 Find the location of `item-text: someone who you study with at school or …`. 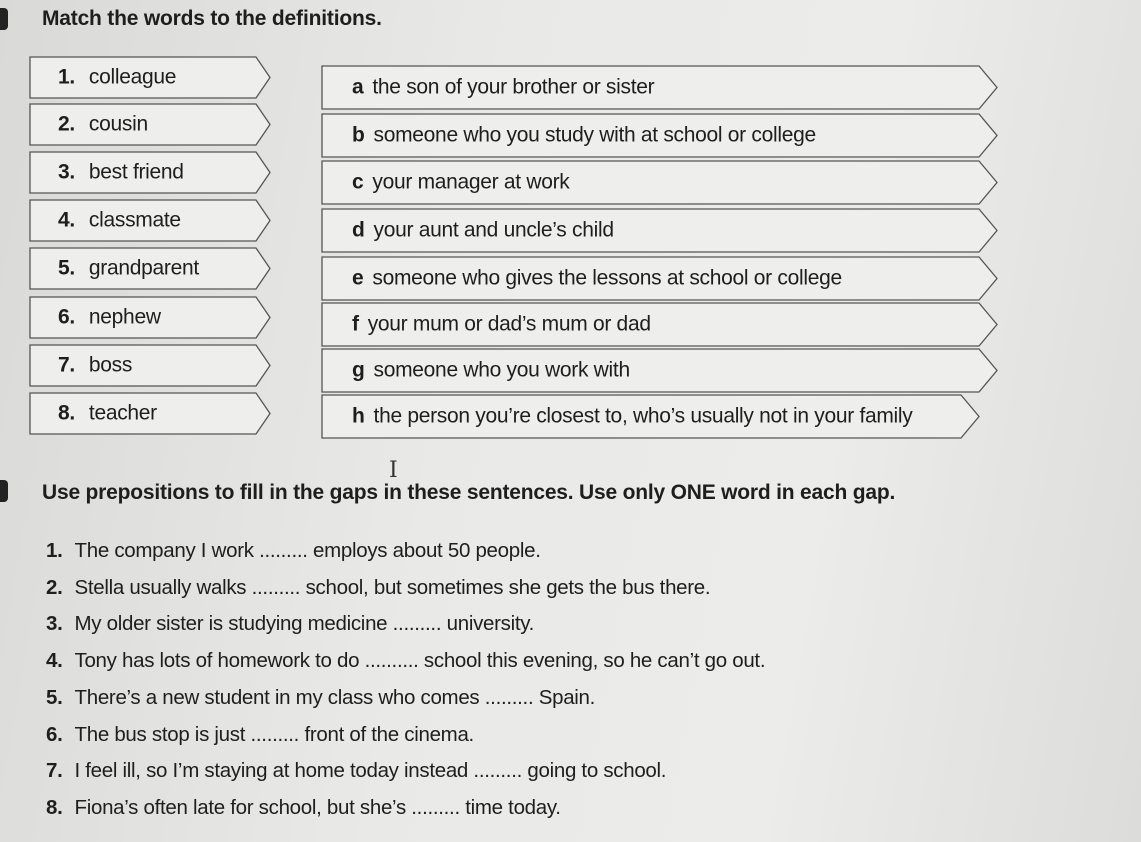

item-text: someone who you study with at school or … is located at coordinates (595, 135).